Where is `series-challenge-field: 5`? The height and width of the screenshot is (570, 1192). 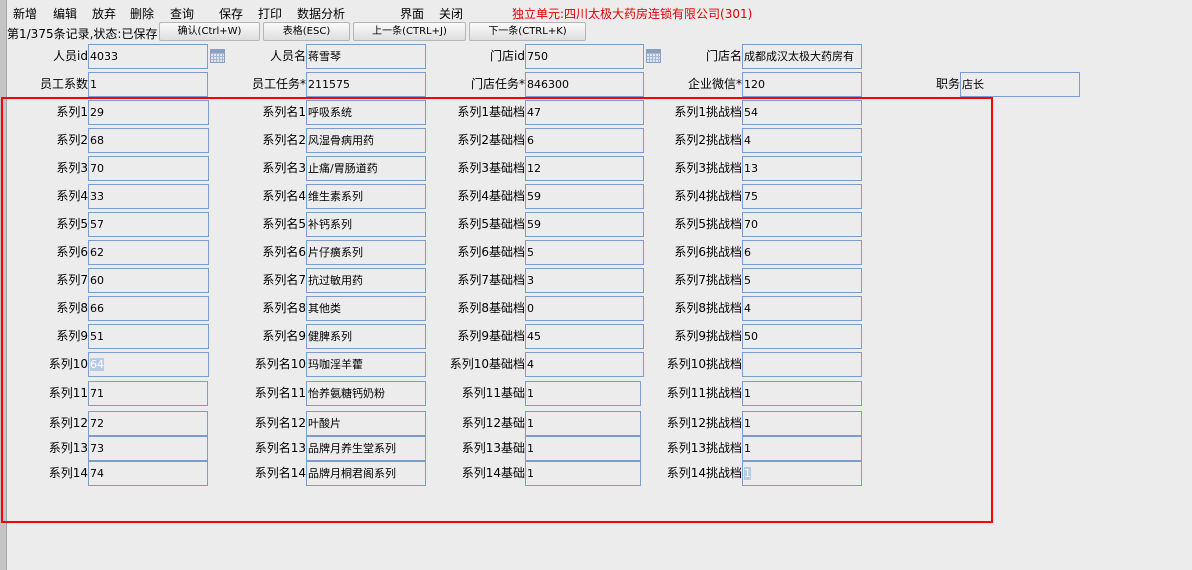 series-challenge-field: 5 is located at coordinates (802, 280).